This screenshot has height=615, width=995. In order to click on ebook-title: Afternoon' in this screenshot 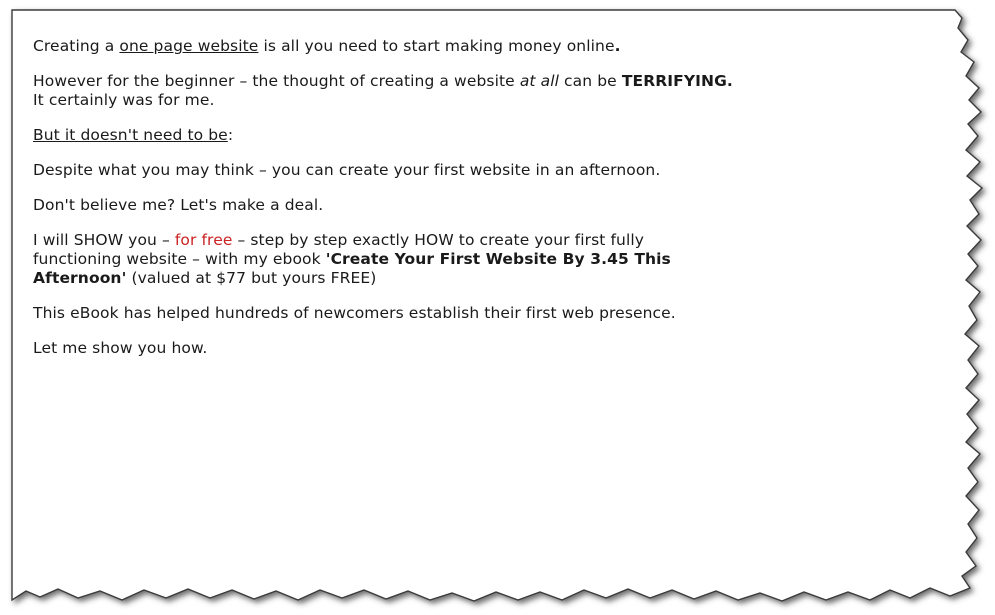, I will do `click(80, 278)`.